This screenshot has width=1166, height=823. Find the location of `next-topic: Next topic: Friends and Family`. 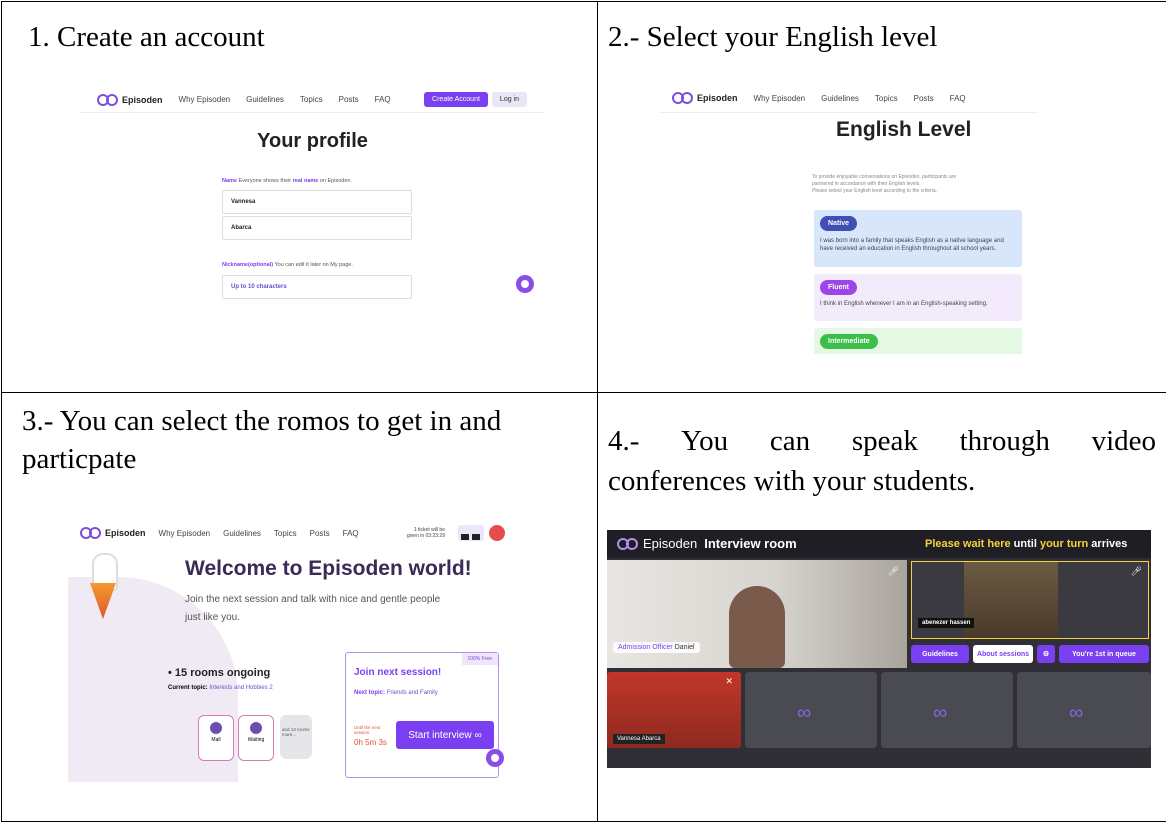

next-topic: Next topic: Friends and Family is located at coordinates (396, 693).